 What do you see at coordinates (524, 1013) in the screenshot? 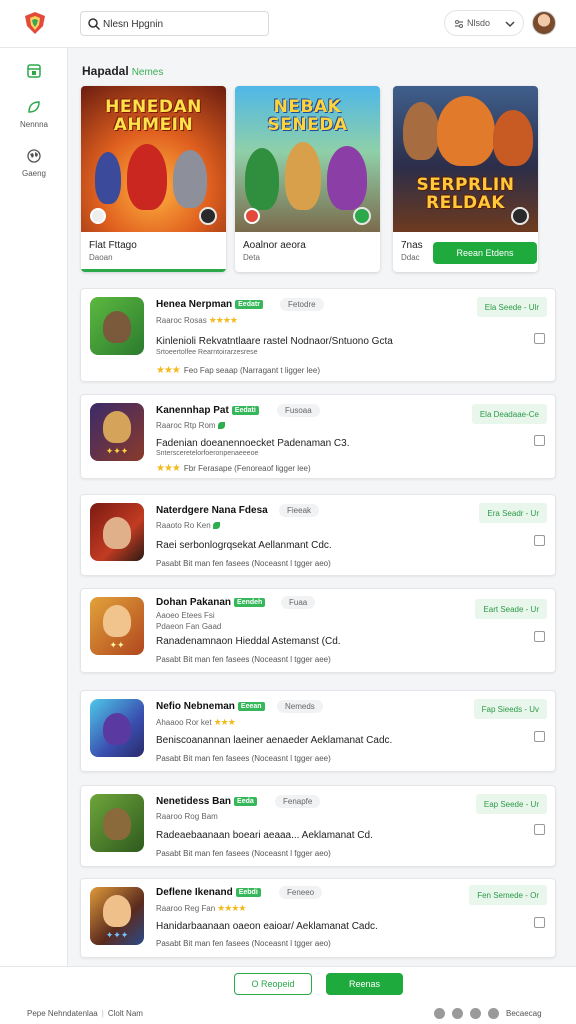
I see `footer-right-label: Becaecag` at bounding box center [524, 1013].